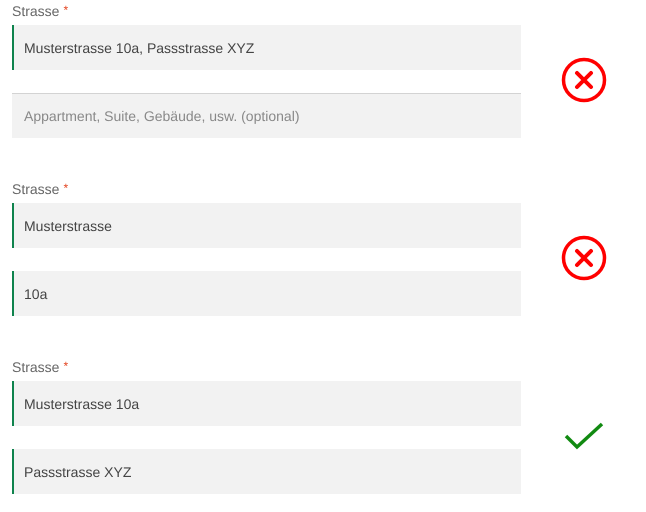 This screenshot has width=646, height=512. Describe the element at coordinates (266, 471) in the screenshot. I see `address-field: Passstrasse XYZ` at that location.